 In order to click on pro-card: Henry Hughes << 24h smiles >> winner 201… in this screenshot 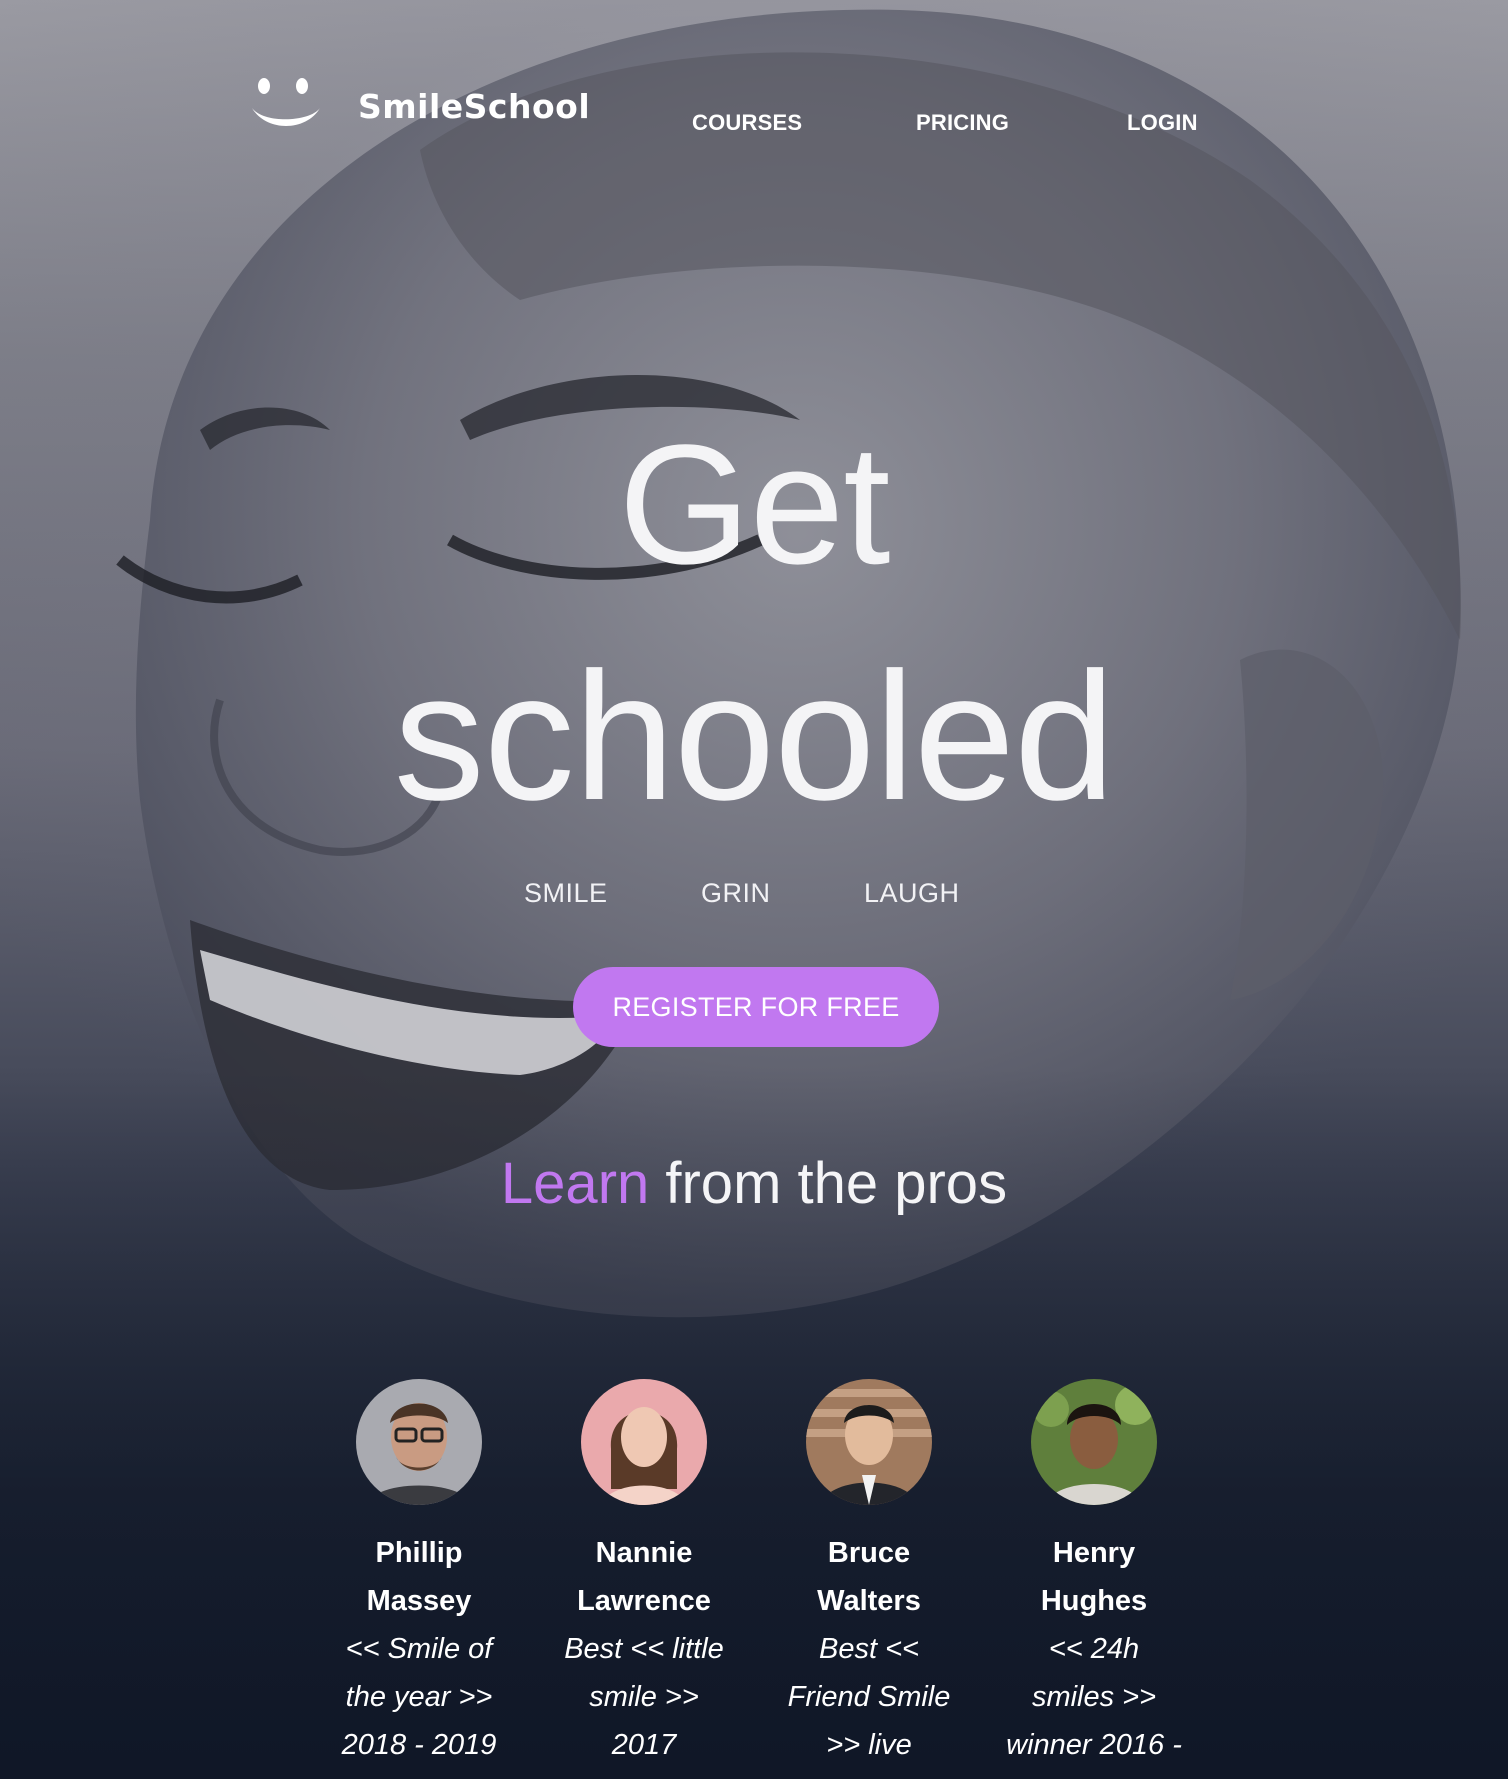, I will do `click(1094, 1579)`.